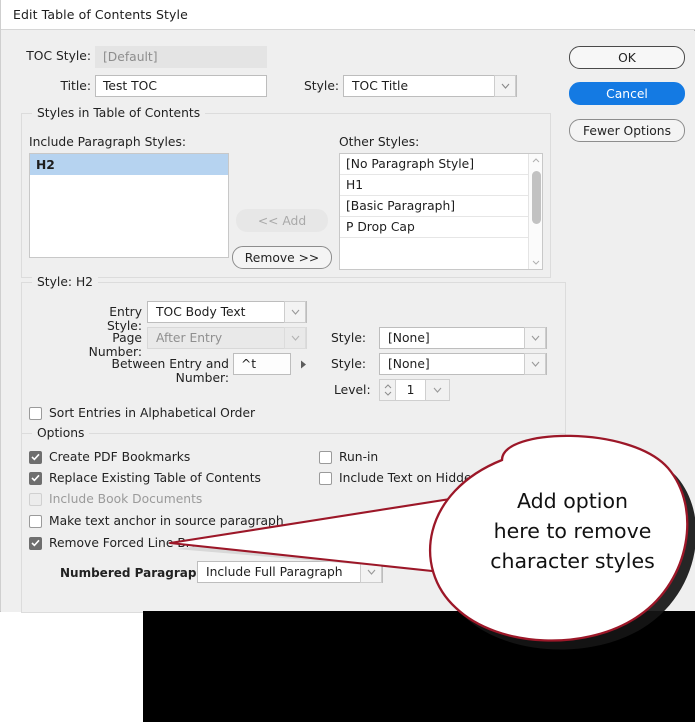  Describe the element at coordinates (430, 86) in the screenshot. I see `title-style-combo: TOC Title` at that location.